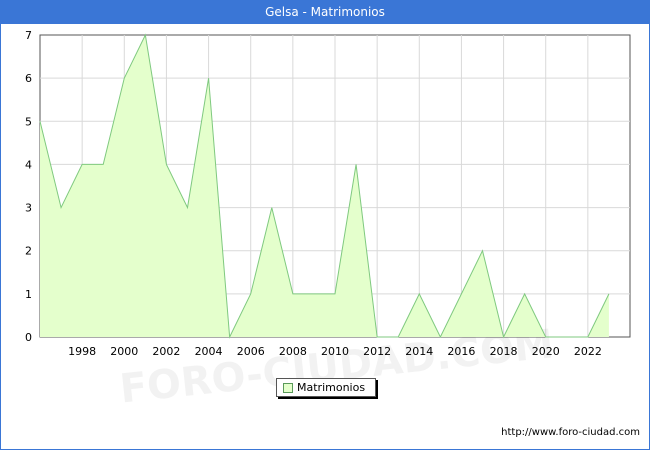  I want to click on legend-label: Matrimonios, so click(331, 387).